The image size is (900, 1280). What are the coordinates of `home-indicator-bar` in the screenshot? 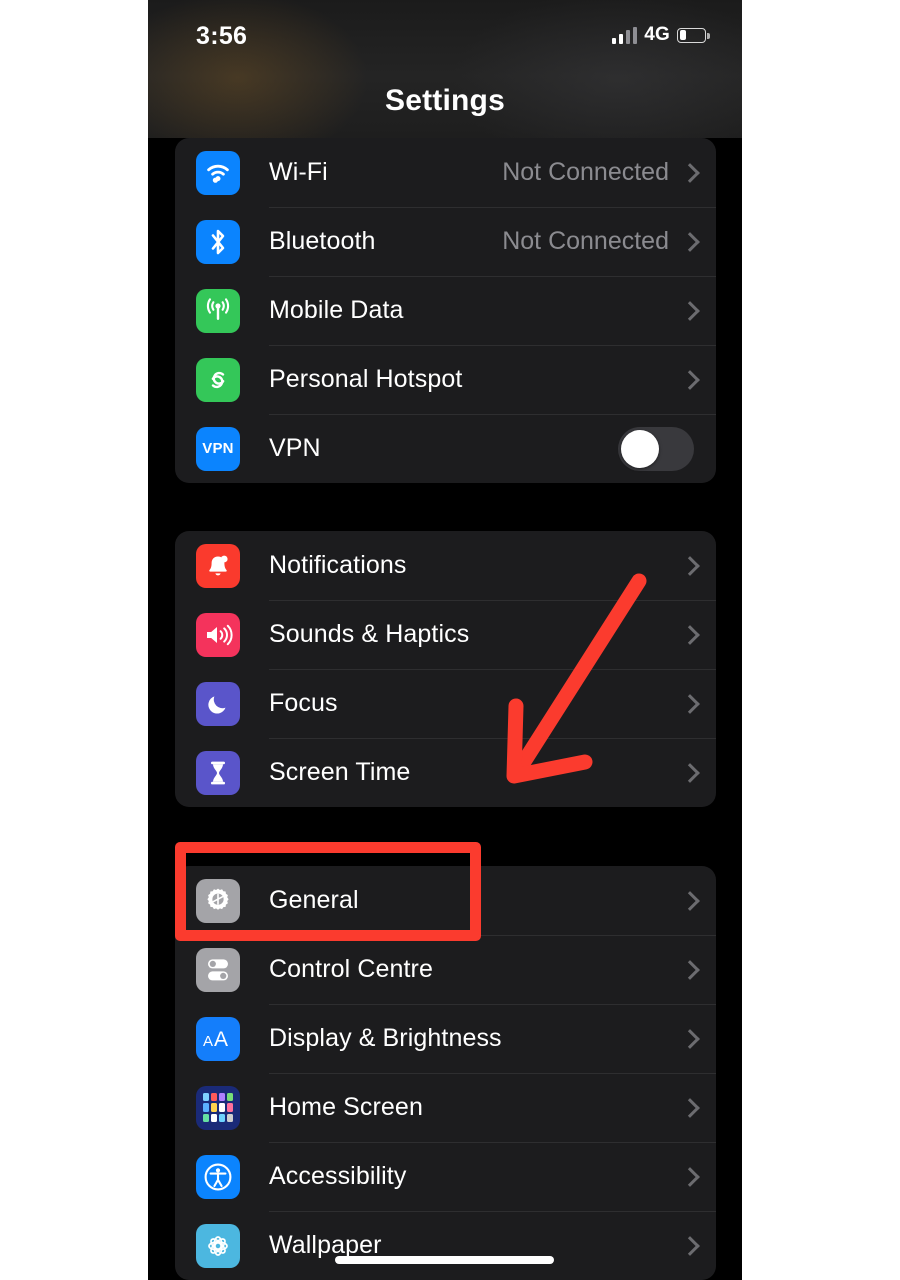 It's located at (444, 1260).